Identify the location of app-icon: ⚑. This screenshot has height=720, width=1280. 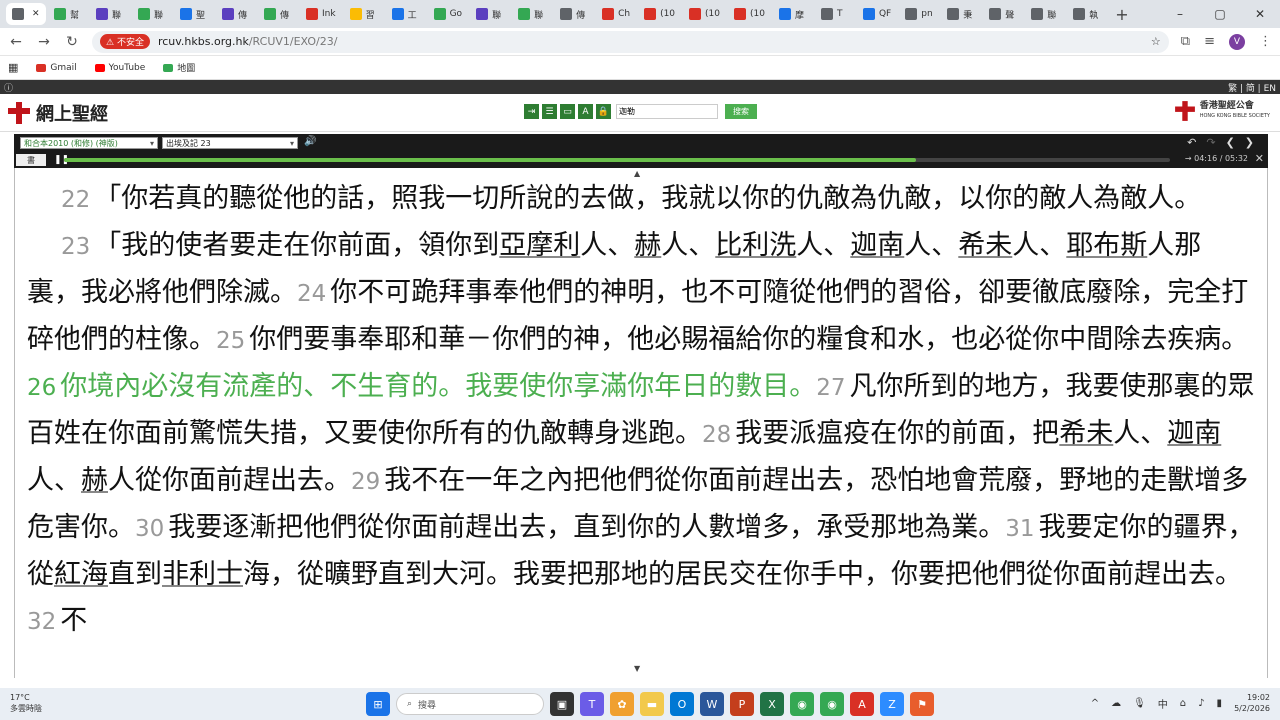
(922, 704).